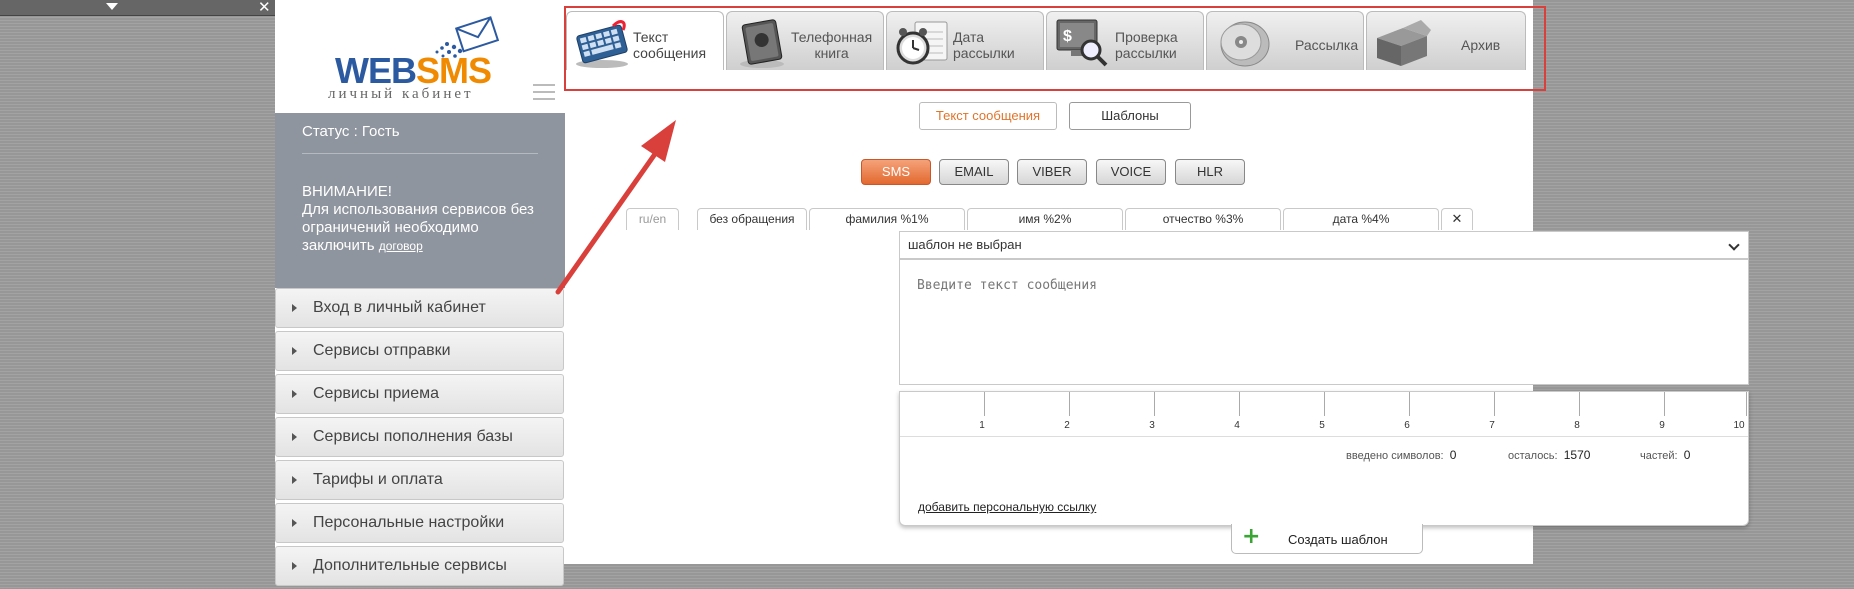 This screenshot has height=589, width=1854. Describe the element at coordinates (1210, 172) in the screenshot. I see `channel-hlr-button: HLR` at that location.